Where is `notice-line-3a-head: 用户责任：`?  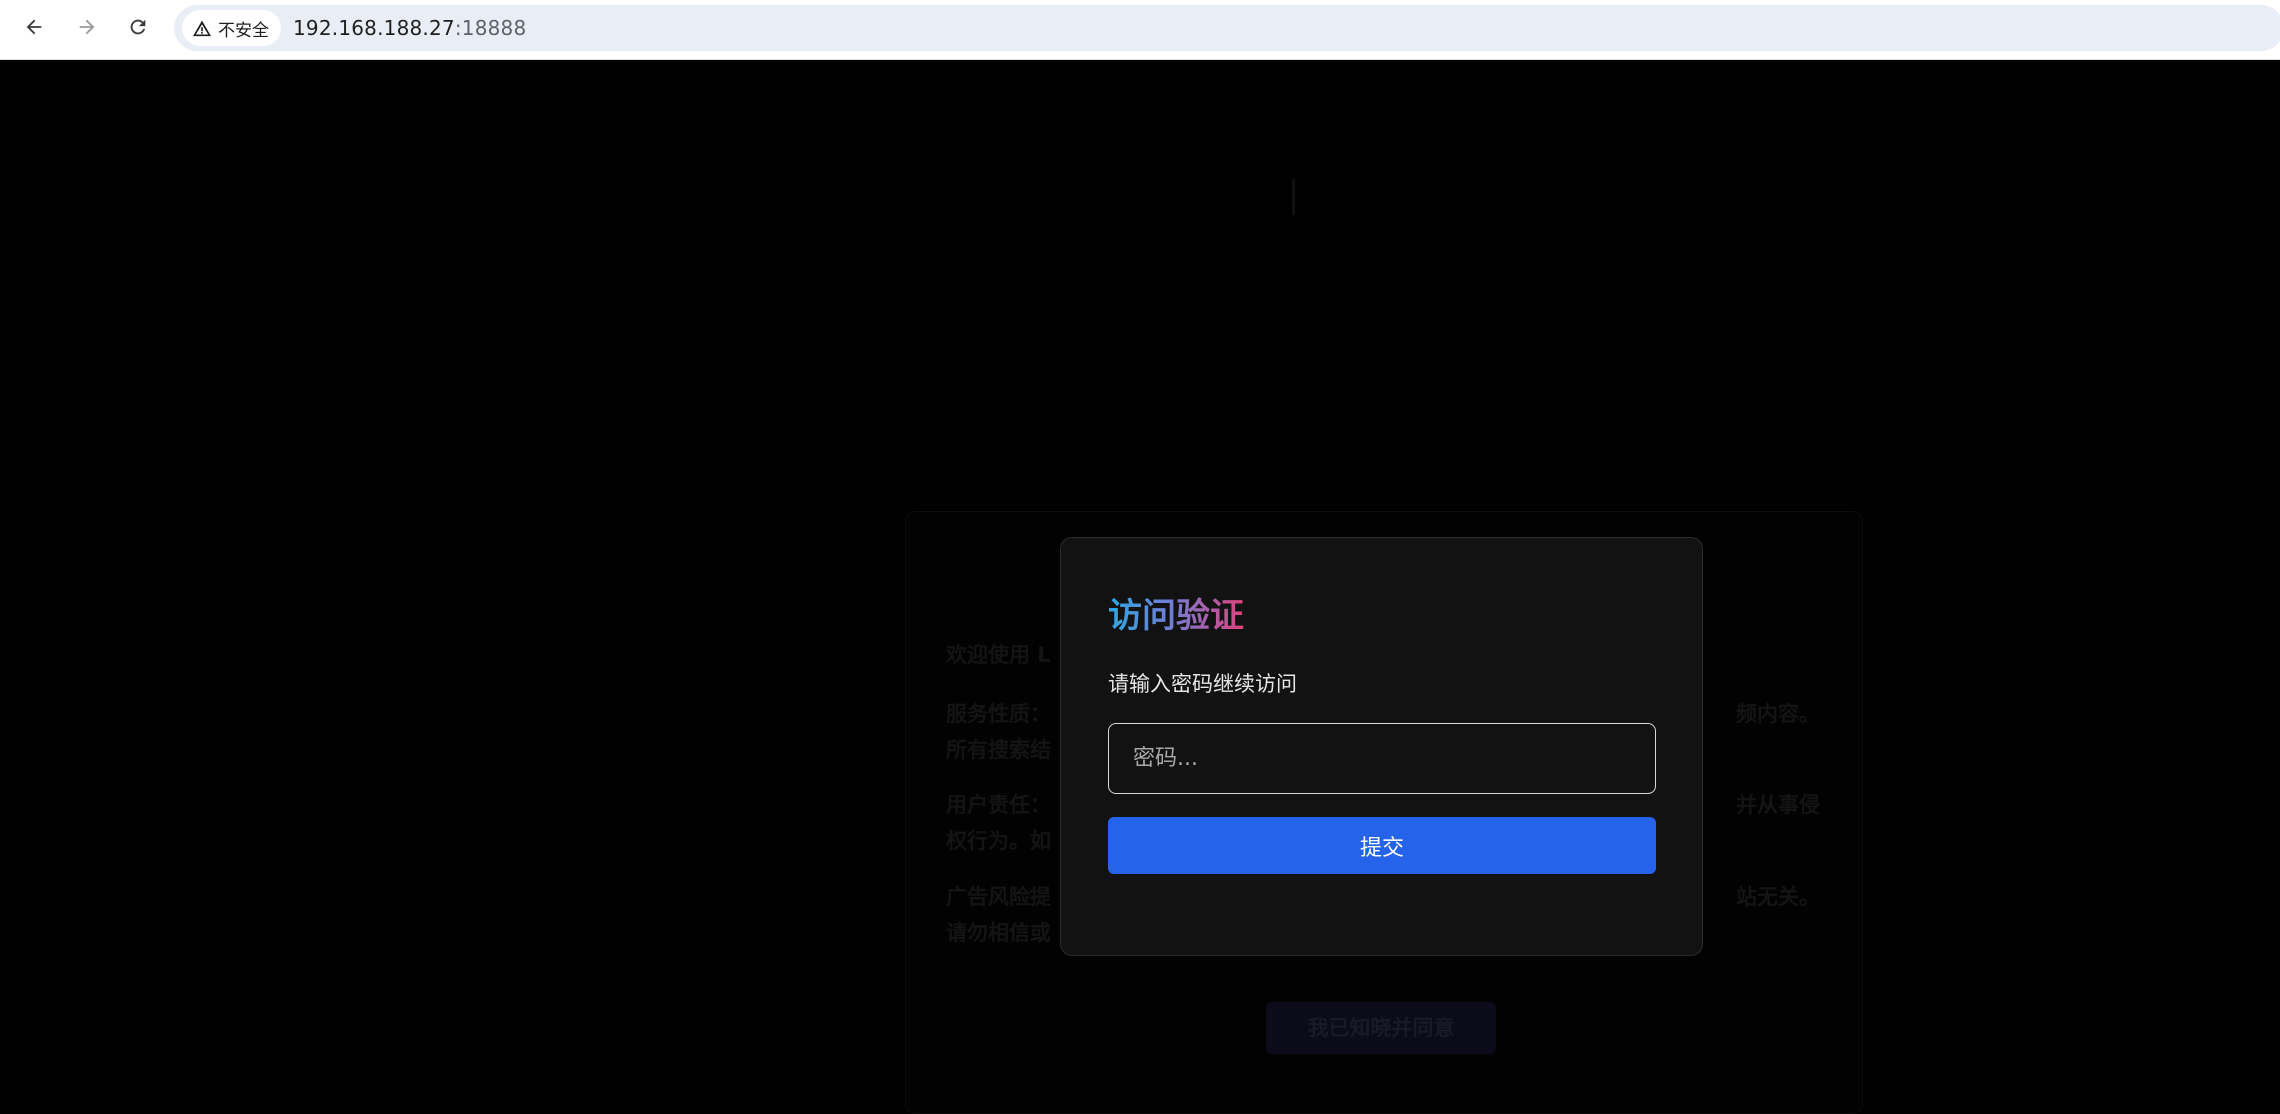
notice-line-3a-head: 用户责任： is located at coordinates (998, 805).